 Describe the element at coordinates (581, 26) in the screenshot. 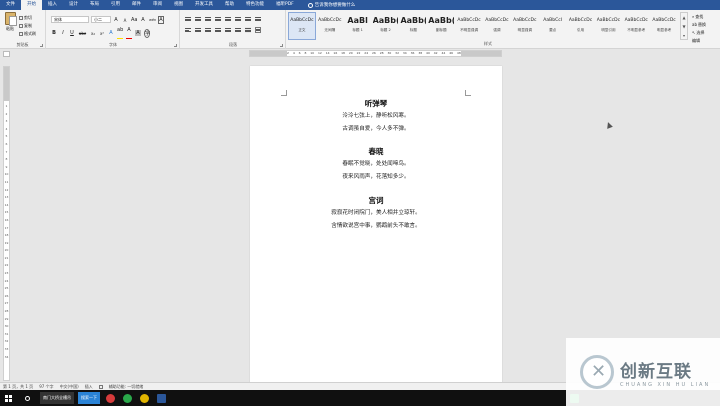

I see `style-item: AaBbCcDc 引用` at that location.